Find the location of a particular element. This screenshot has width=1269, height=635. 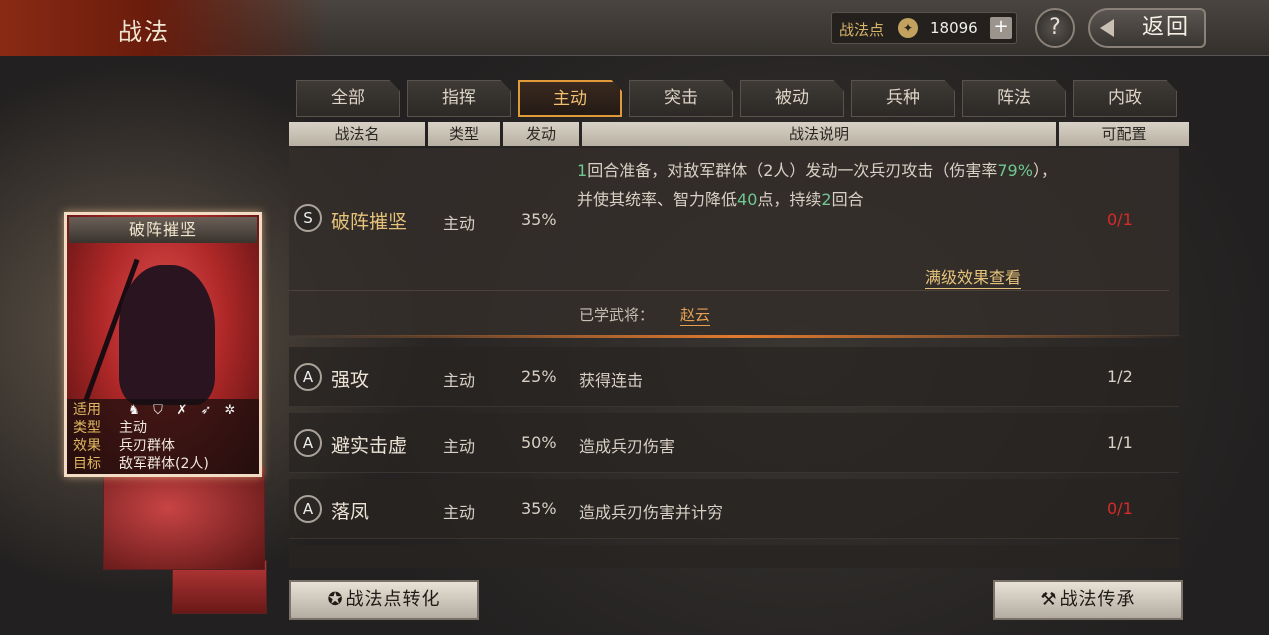

row-divider is located at coordinates (729, 290).